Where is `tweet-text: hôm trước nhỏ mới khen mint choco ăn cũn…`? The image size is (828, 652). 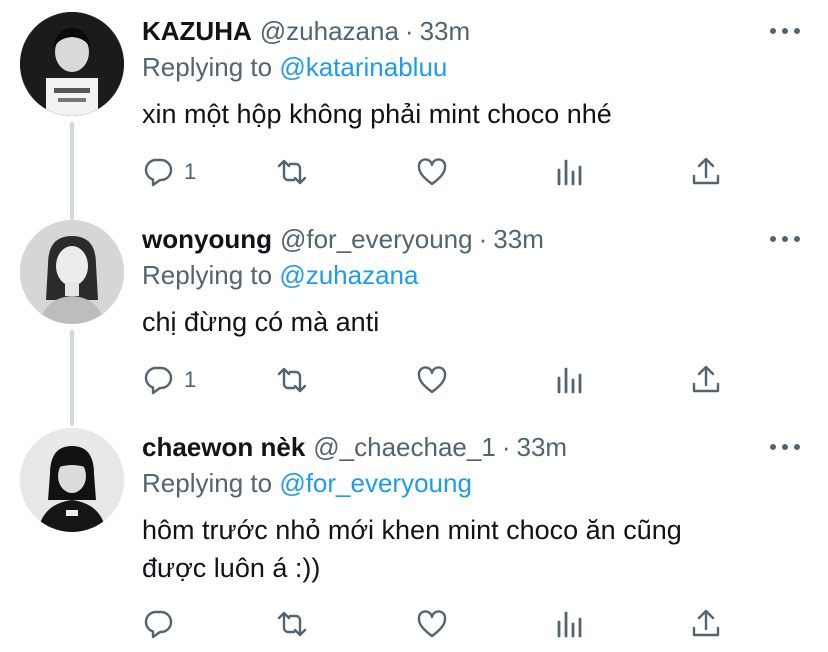 tweet-text: hôm trước nhỏ mới khen mint choco ăn cũn… is located at coordinates (412, 549).